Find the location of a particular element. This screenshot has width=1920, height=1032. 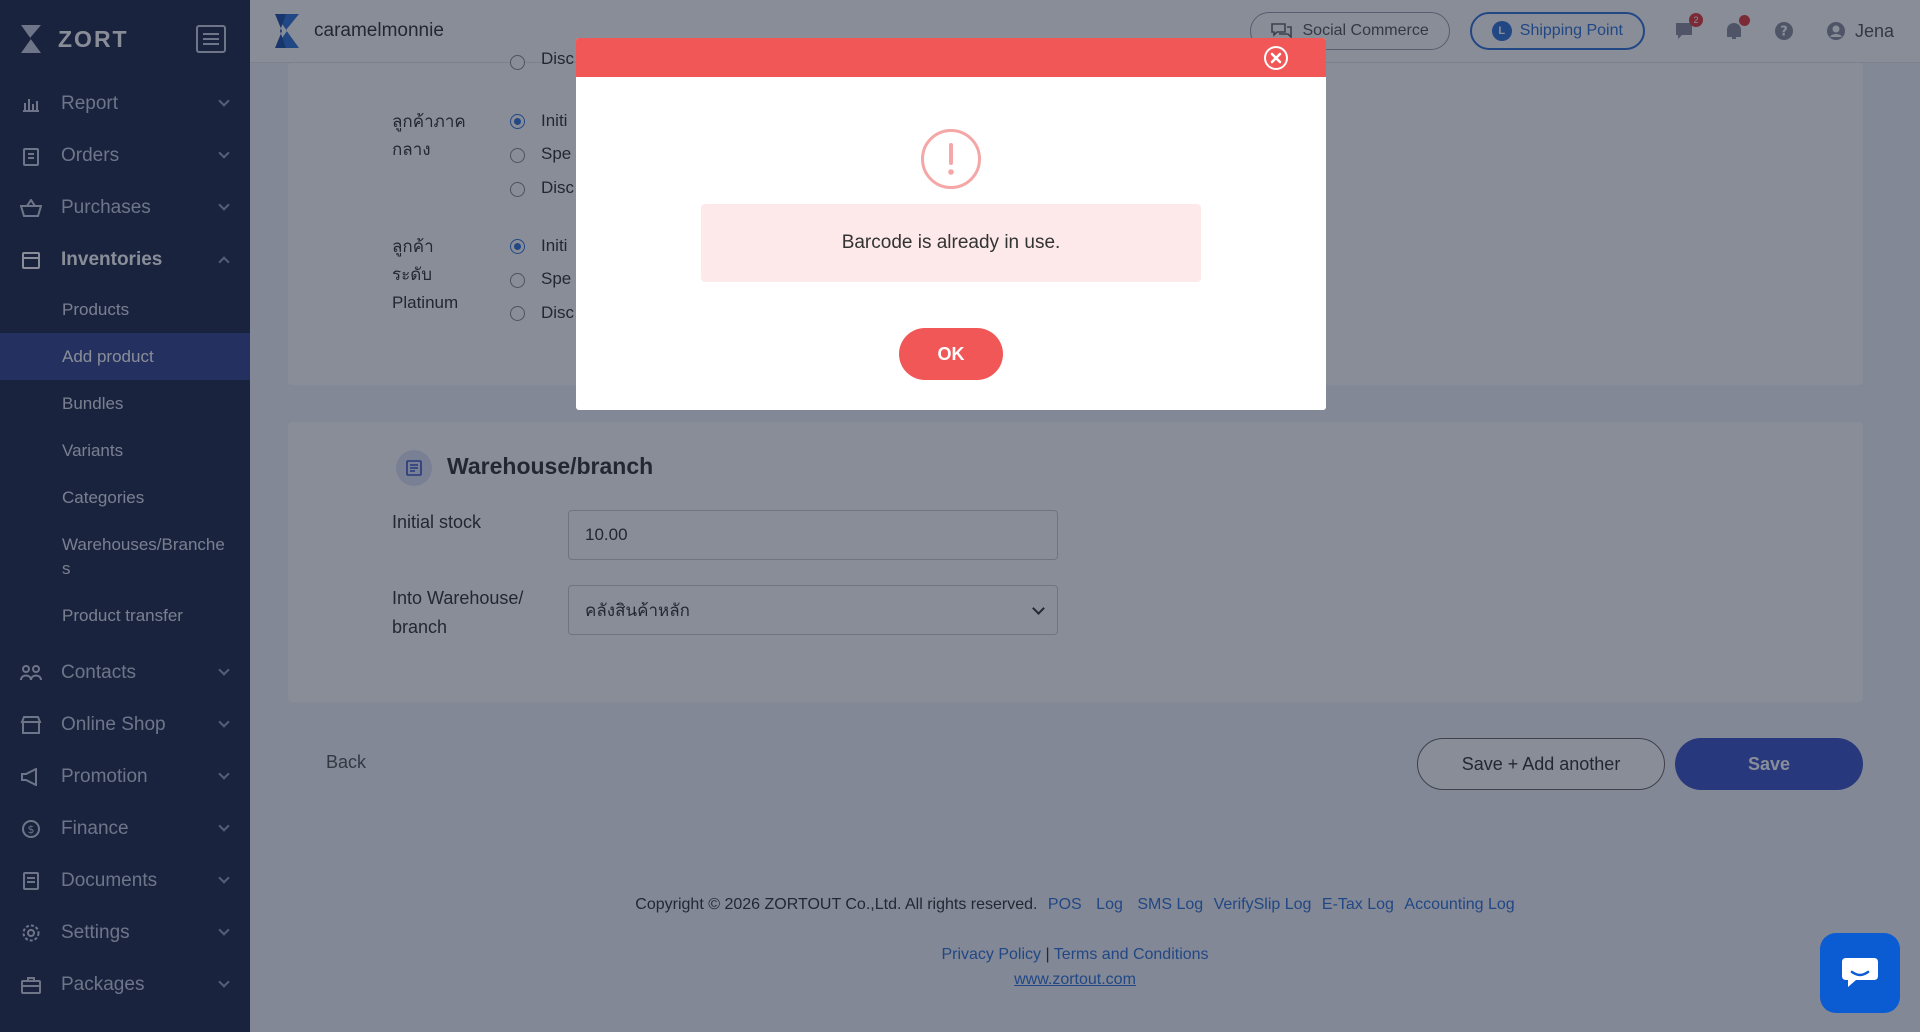

close-icon is located at coordinates (1276, 58).